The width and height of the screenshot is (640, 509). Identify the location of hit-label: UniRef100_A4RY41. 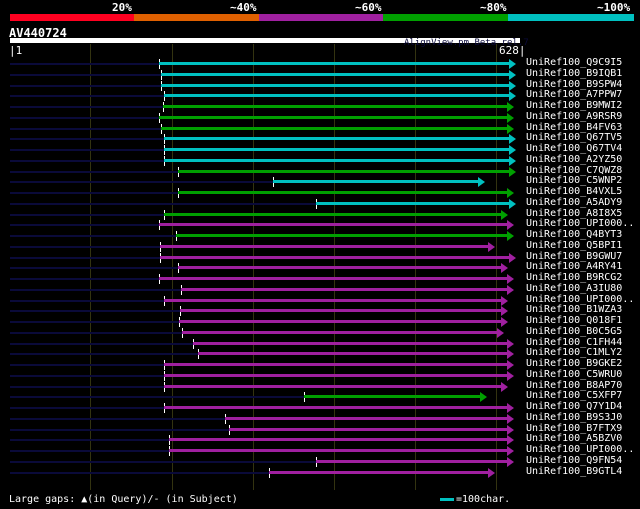
(574, 266).